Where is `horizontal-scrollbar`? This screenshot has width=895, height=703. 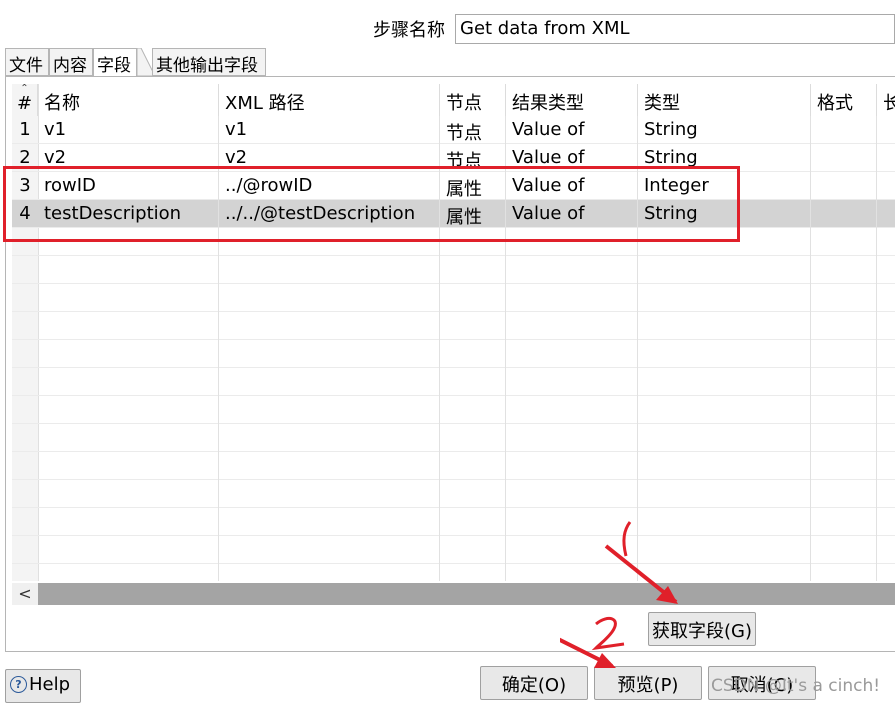 horizontal-scrollbar is located at coordinates (453, 594).